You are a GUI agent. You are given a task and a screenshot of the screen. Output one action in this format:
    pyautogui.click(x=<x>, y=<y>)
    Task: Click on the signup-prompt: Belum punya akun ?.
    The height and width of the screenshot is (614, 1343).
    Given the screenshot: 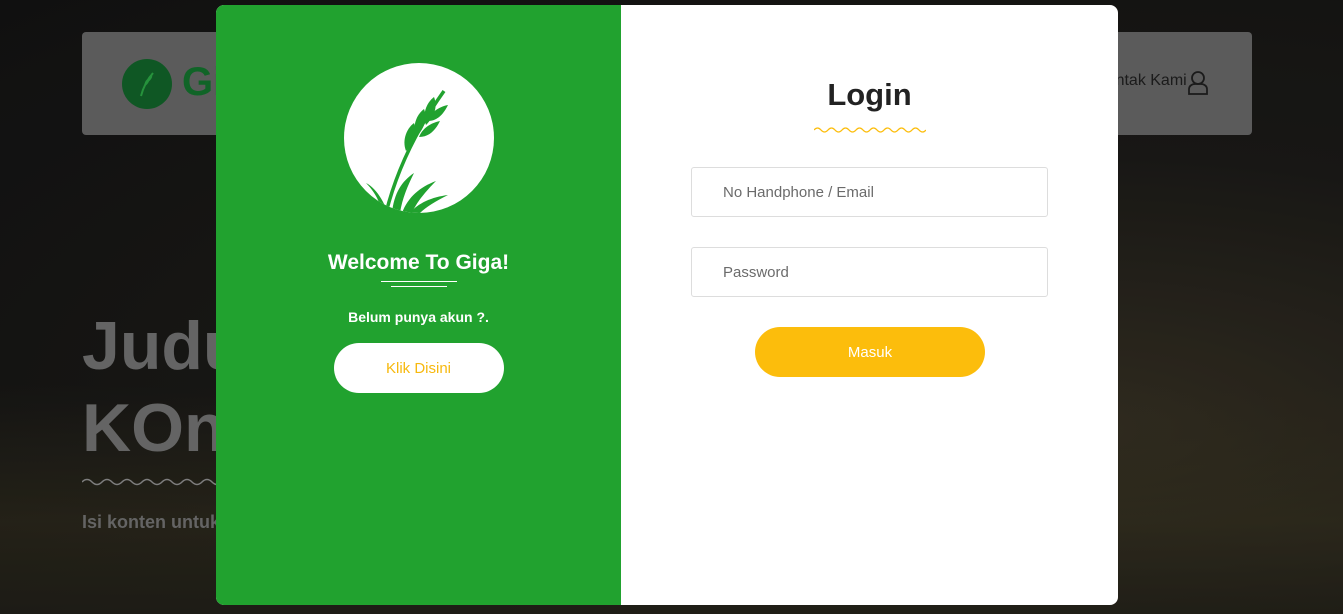 What is the action you would take?
    pyautogui.click(x=418, y=317)
    